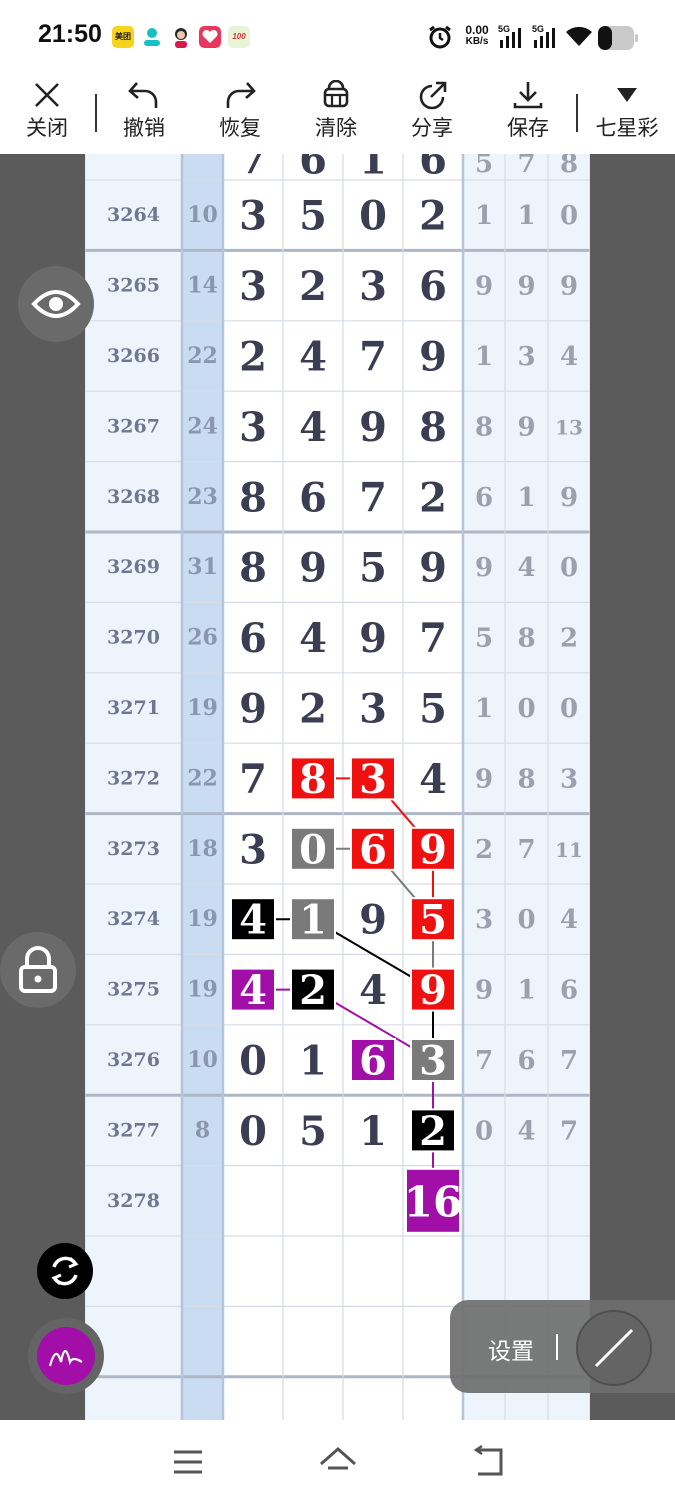 Image resolution: width=675 pixels, height=1500 pixels. I want to click on eye-button, so click(56, 304).